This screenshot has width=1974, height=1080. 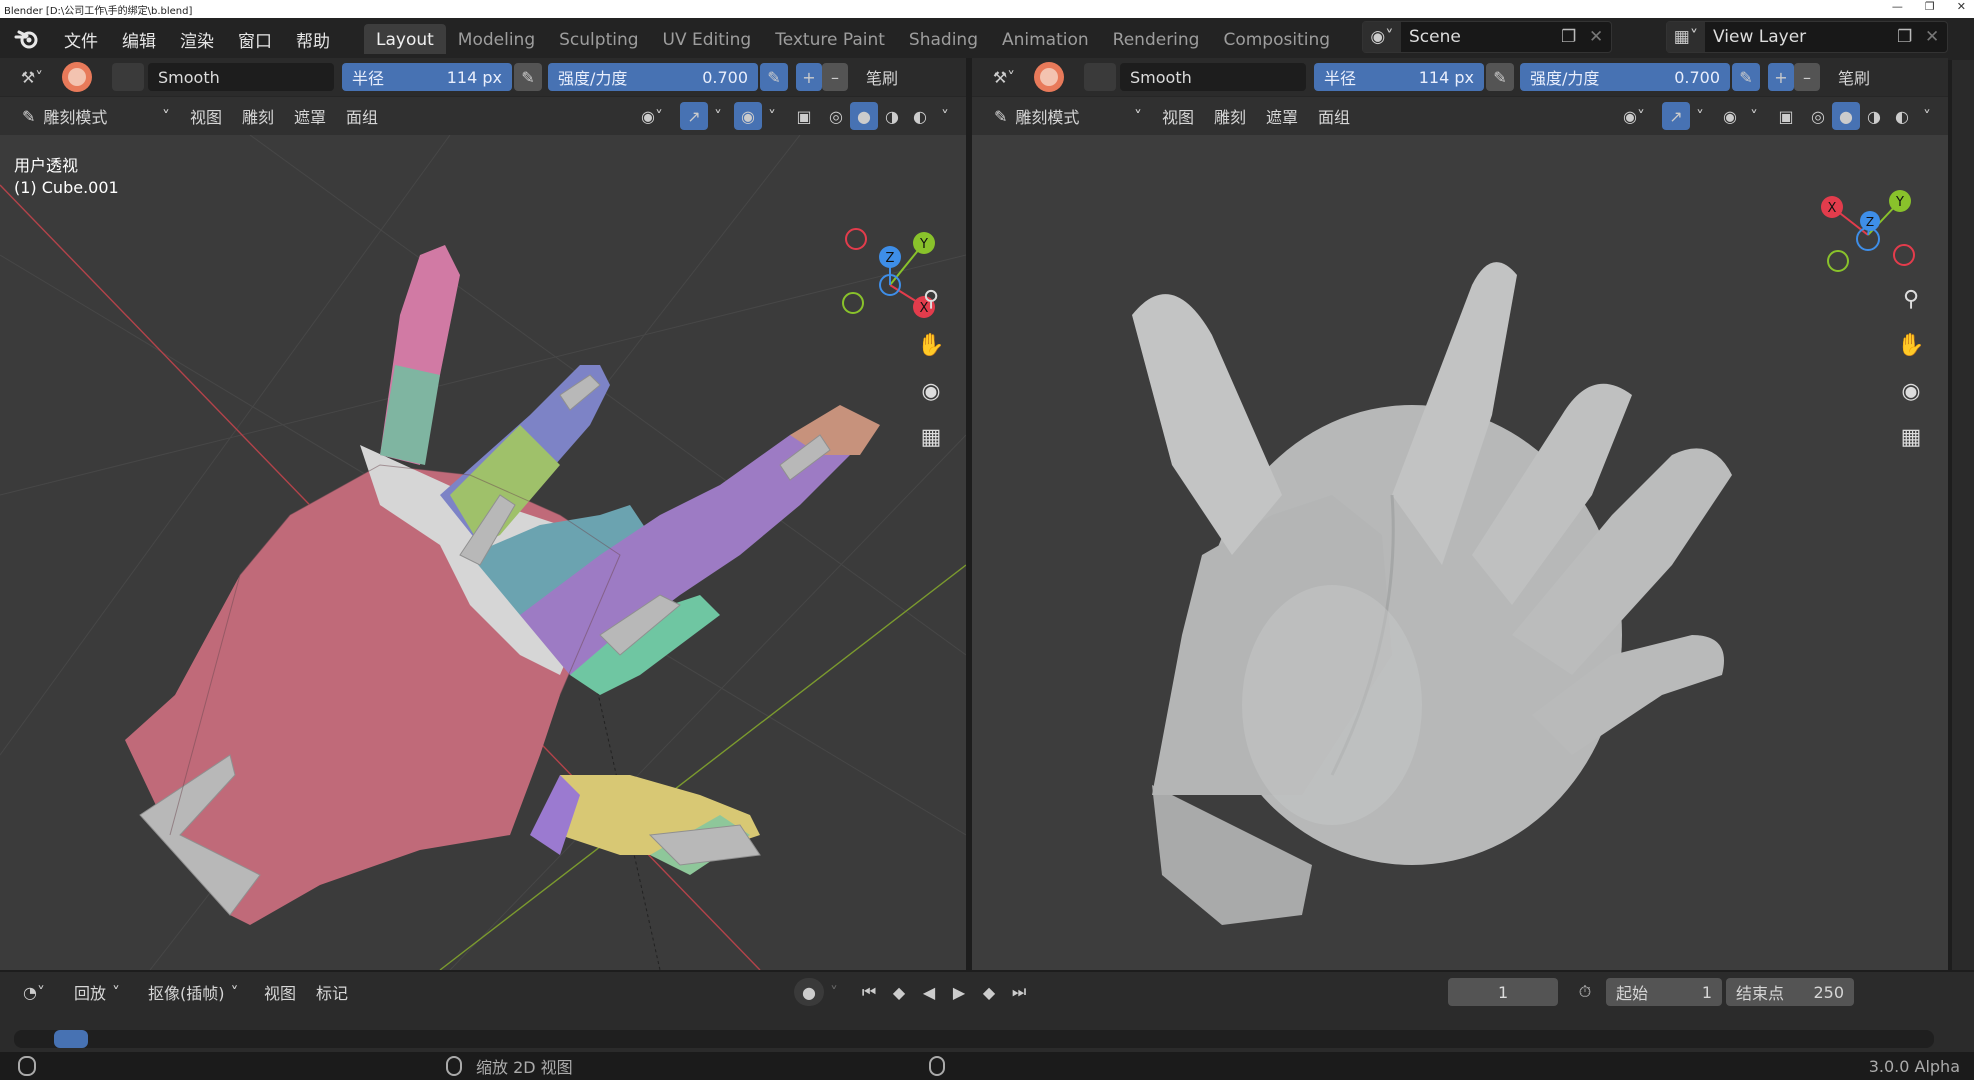 What do you see at coordinates (1754, 116) in the screenshot?
I see `overlay-dropdown-icon-right: ˅` at bounding box center [1754, 116].